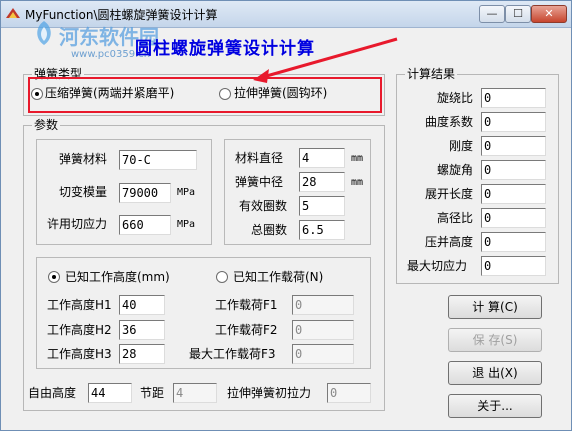 Image resolution: width=572 pixels, height=432 pixels. Describe the element at coordinates (357, 182) in the screenshot. I see `mean-dia-unit: mm` at that location.